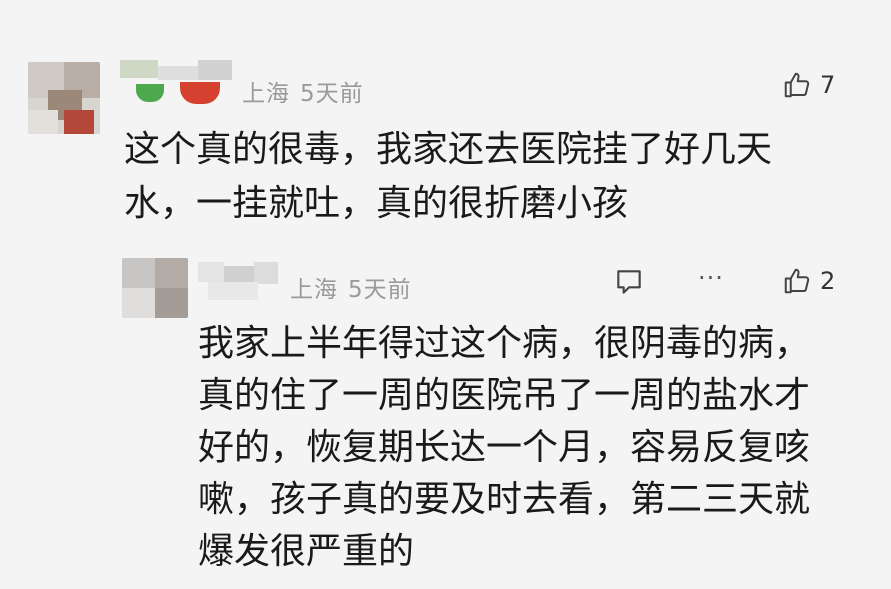 This screenshot has height=589, width=891. What do you see at coordinates (176, 86) in the screenshot?
I see `username-blurred` at bounding box center [176, 86].